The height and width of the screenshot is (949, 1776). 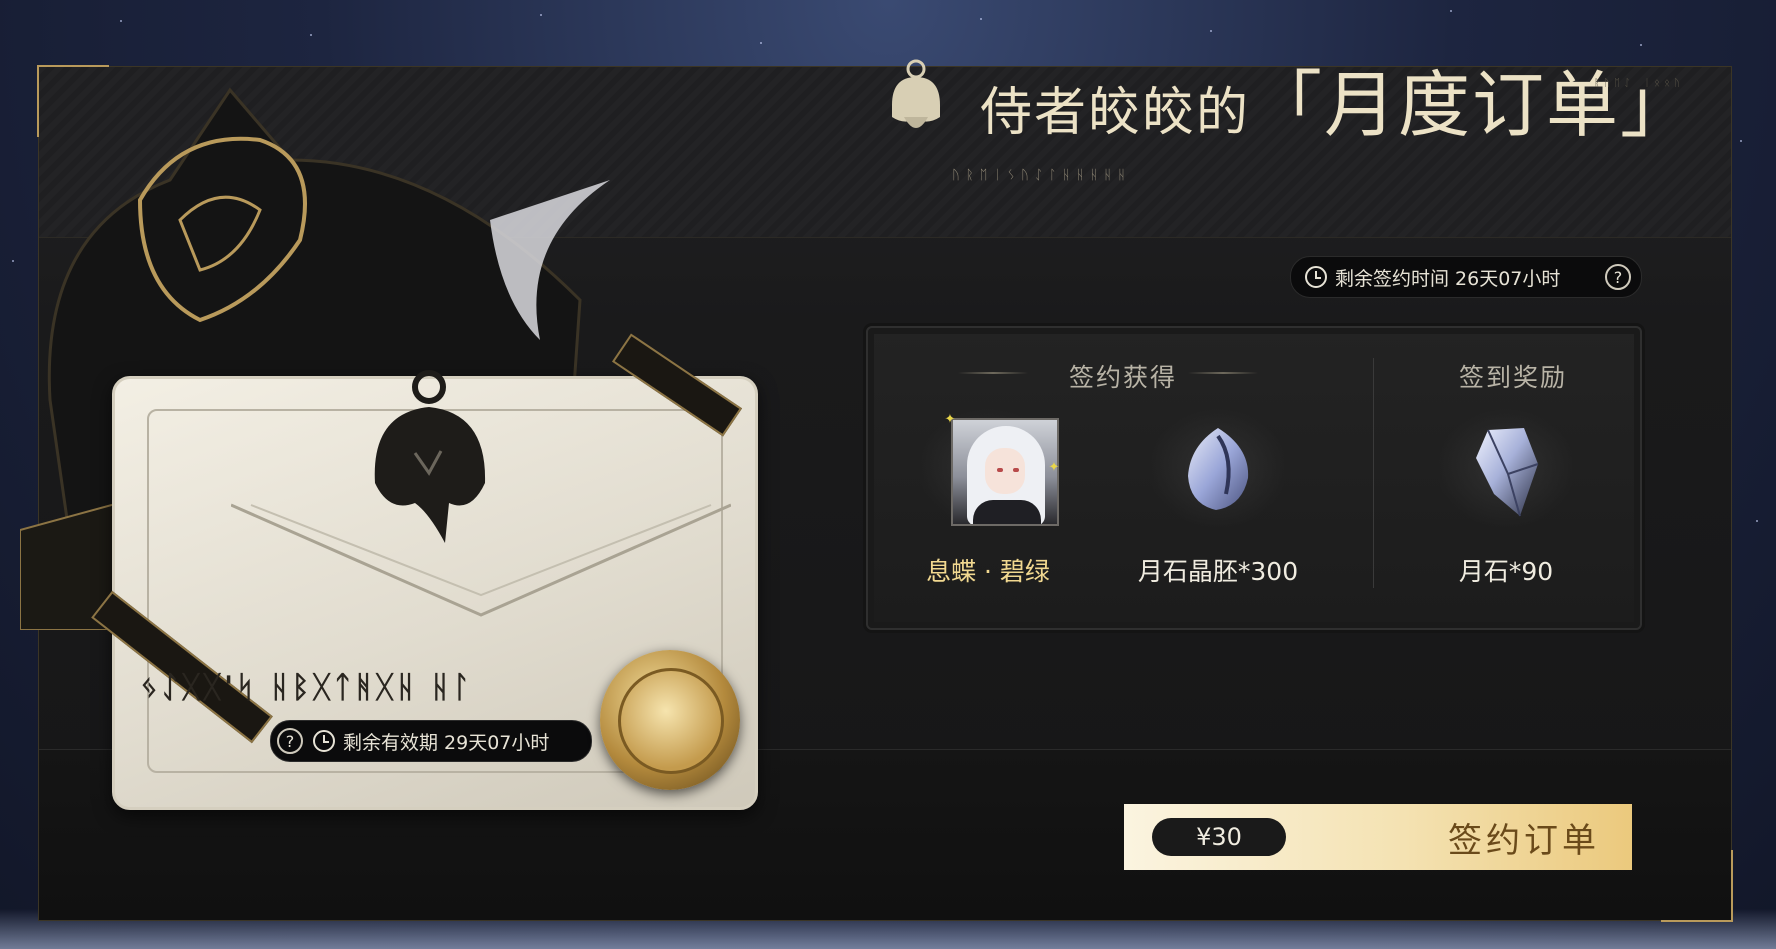 What do you see at coordinates (307, 687) in the screenshot?
I see `card-rune-title: ᛃᛇᚷᚷ'ᛋ ᚺᛒᚷᛏᚻᚷᚺ ᚺᛚ` at bounding box center [307, 687].